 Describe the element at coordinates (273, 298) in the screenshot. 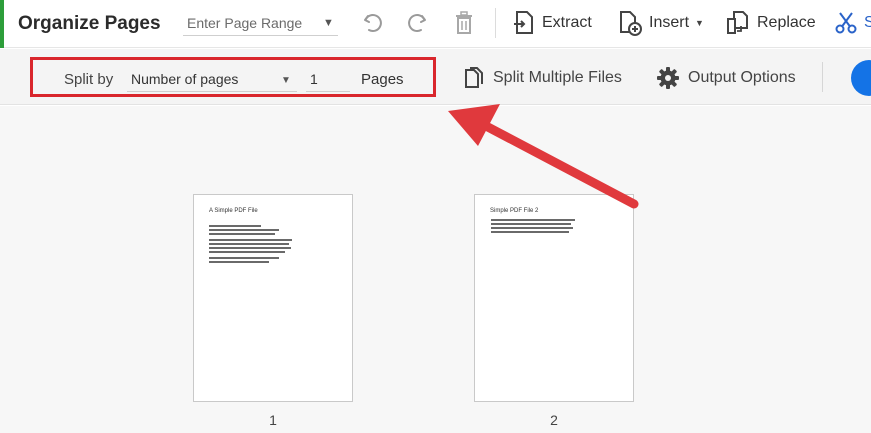

I see `page-thumbnail: A Simple PDF File` at that location.